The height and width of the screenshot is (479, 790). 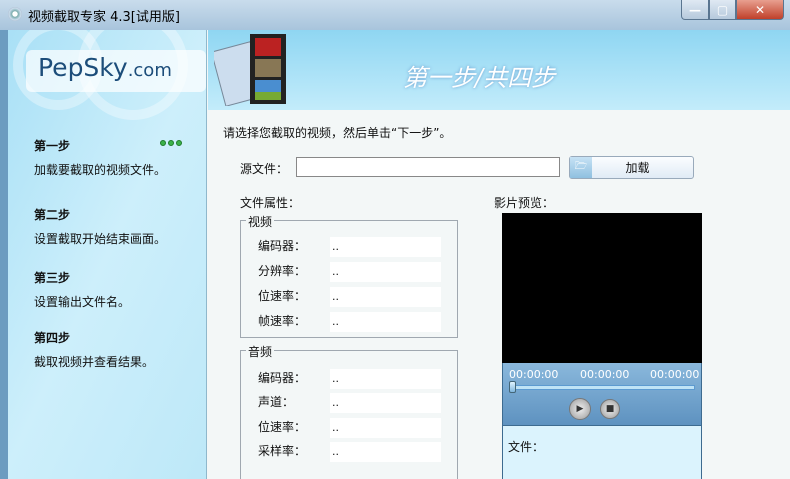 What do you see at coordinates (264, 169) in the screenshot?
I see `source-file-label: 源文件：` at bounding box center [264, 169].